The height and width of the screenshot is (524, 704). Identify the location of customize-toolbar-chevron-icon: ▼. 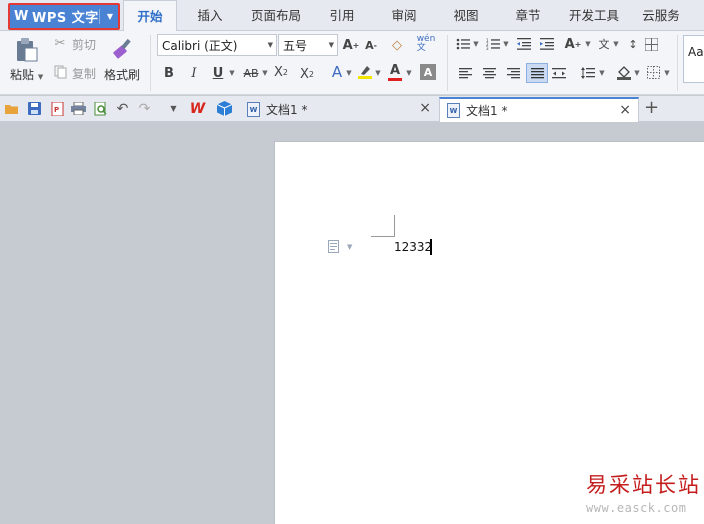
(173, 108).